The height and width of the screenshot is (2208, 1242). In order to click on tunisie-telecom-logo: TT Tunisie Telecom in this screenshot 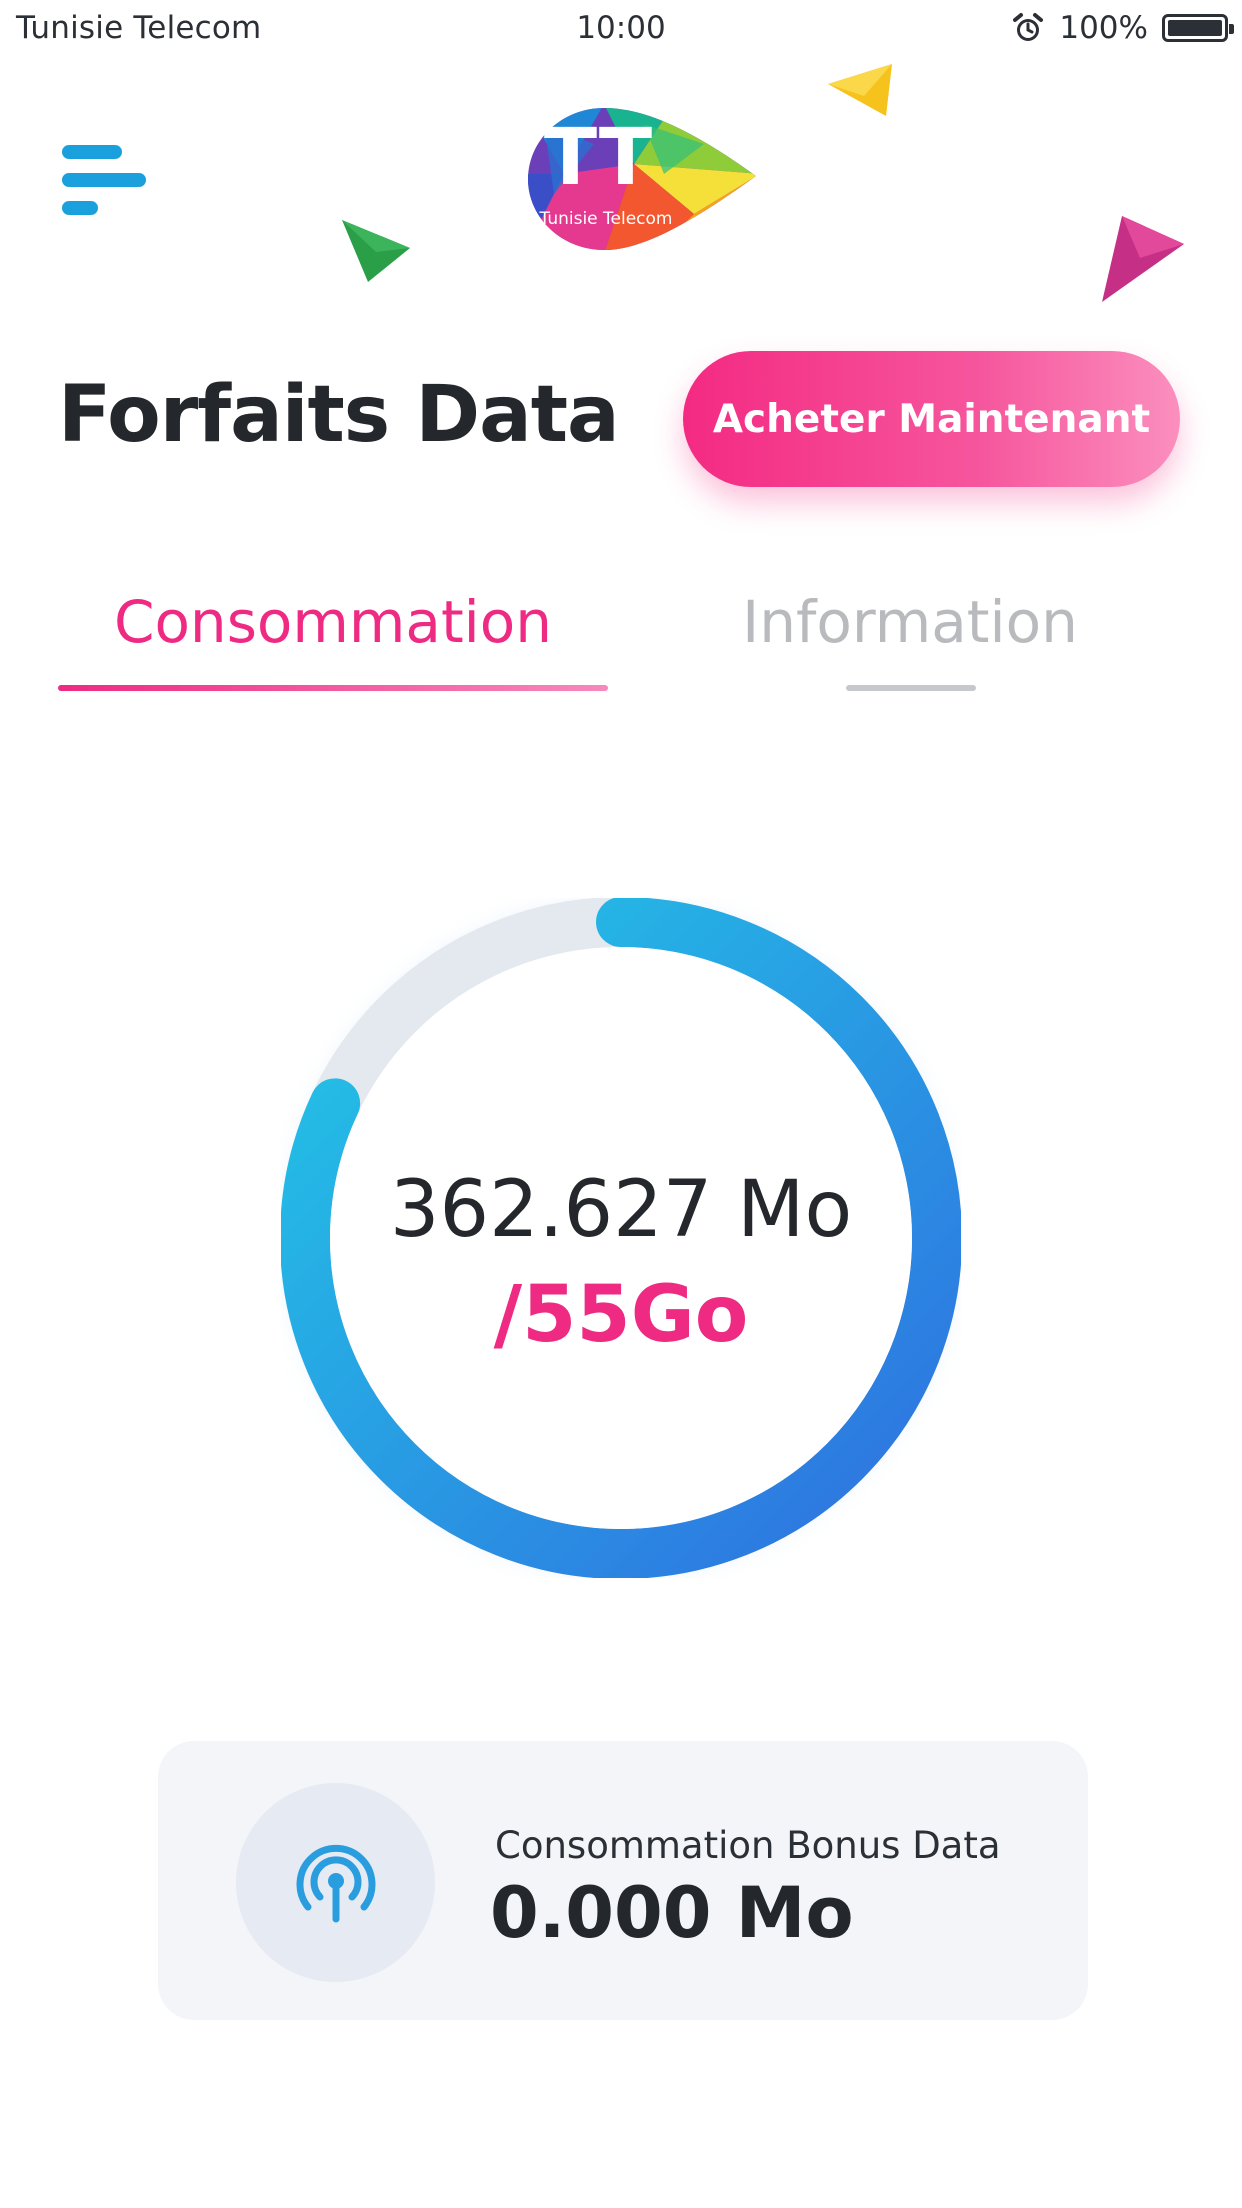, I will do `click(642, 179)`.